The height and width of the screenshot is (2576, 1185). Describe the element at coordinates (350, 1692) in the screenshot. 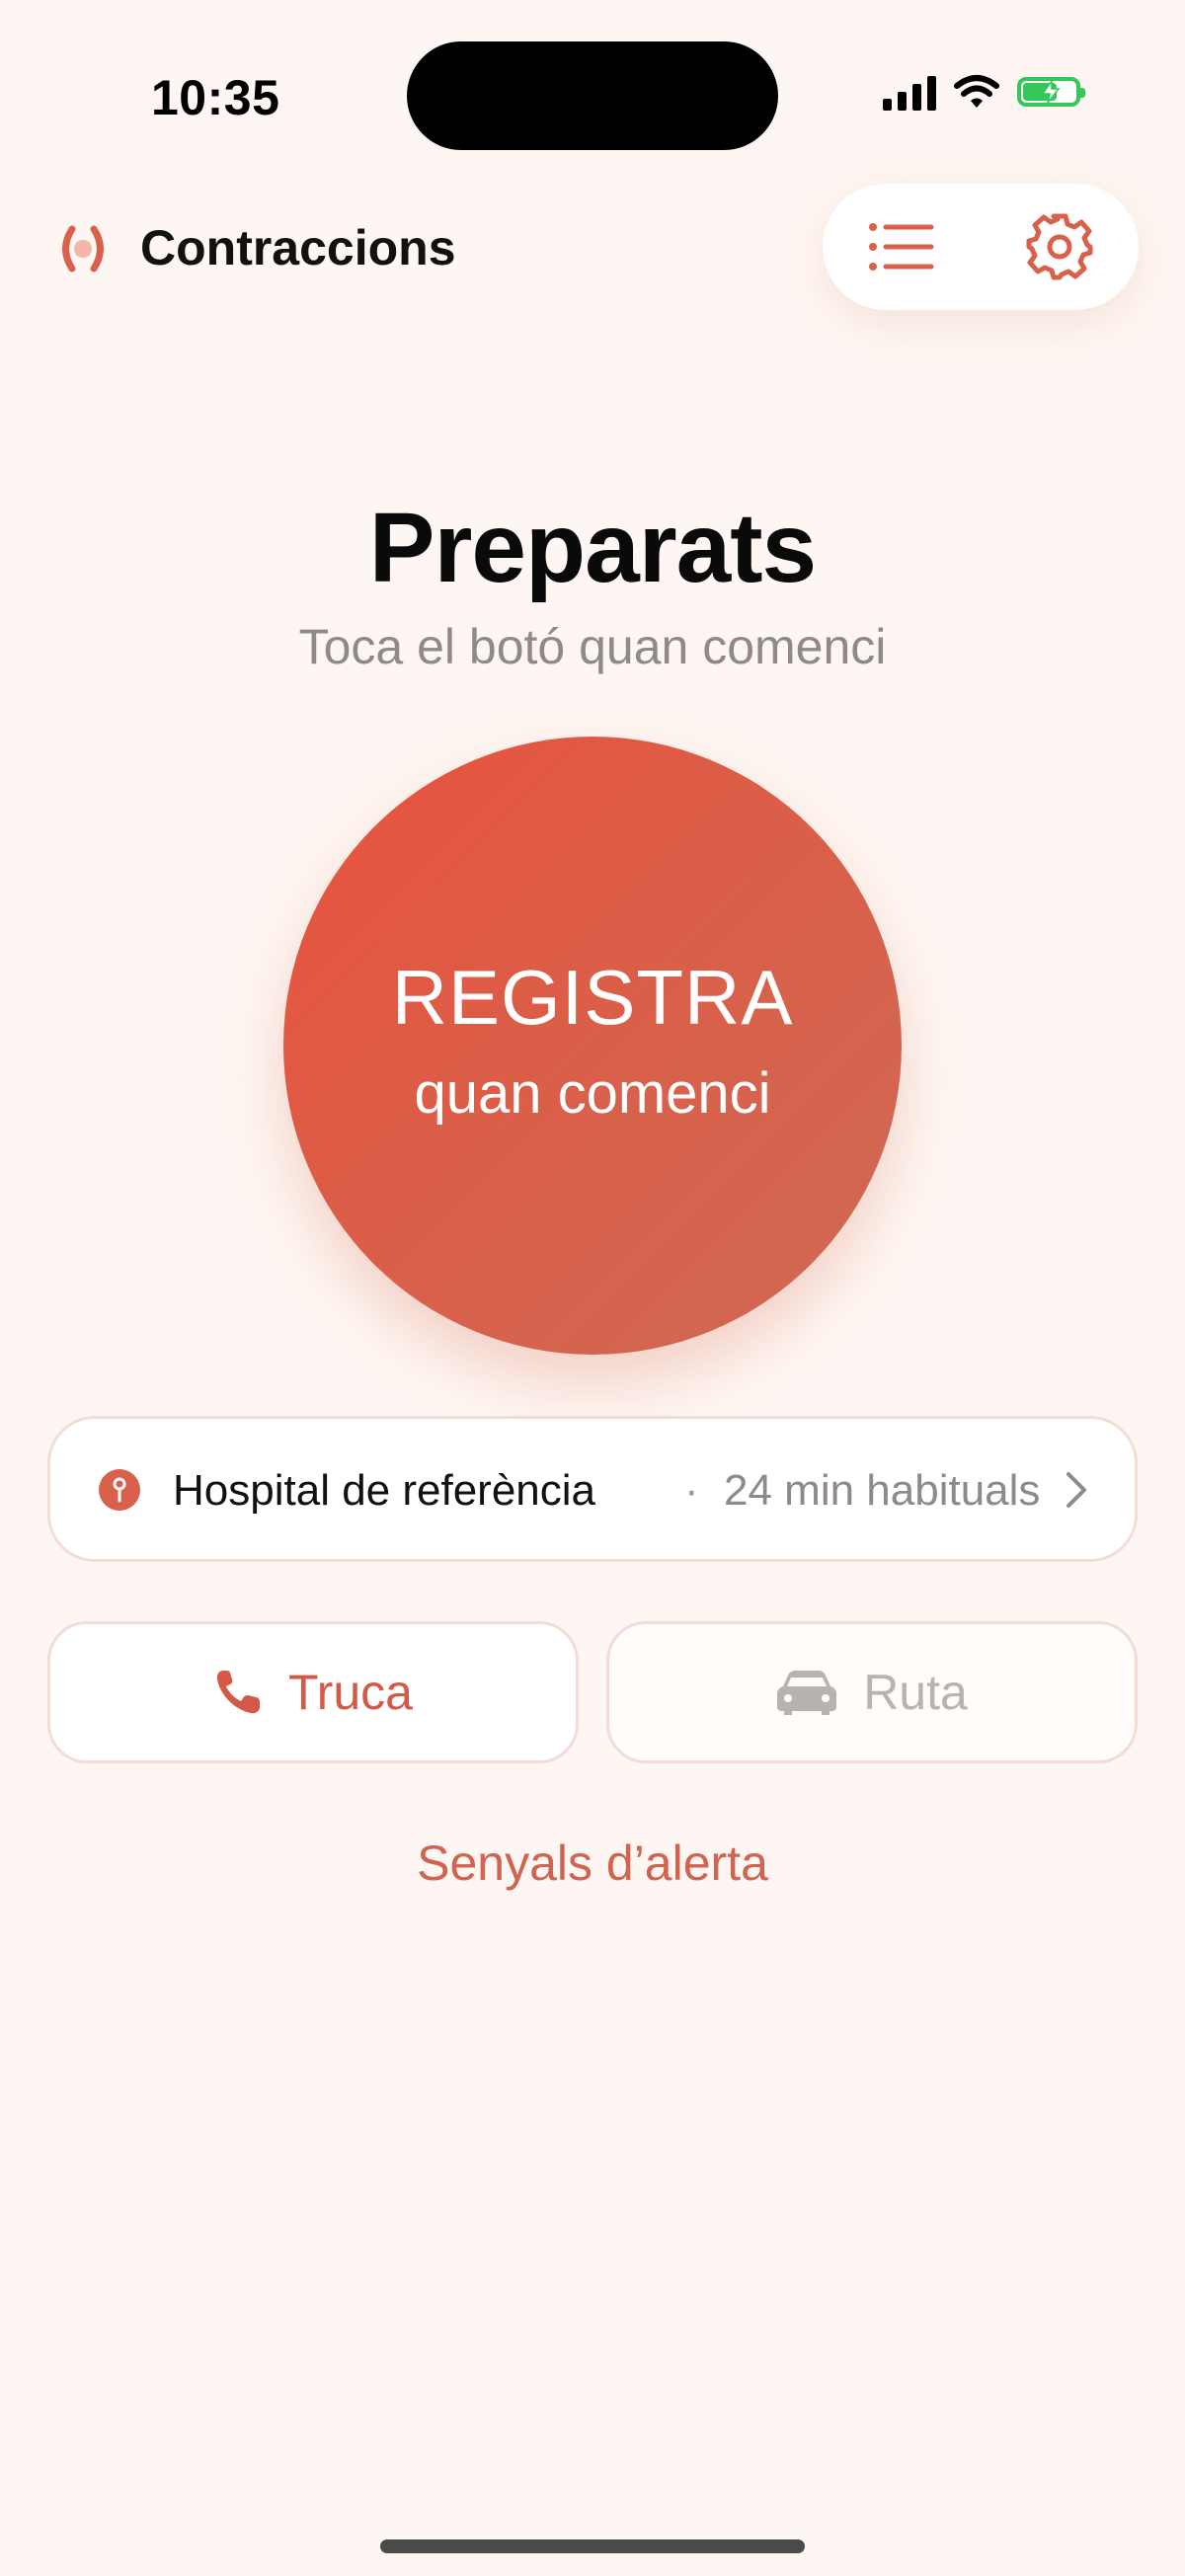

I see `call-button-label: Truca` at that location.